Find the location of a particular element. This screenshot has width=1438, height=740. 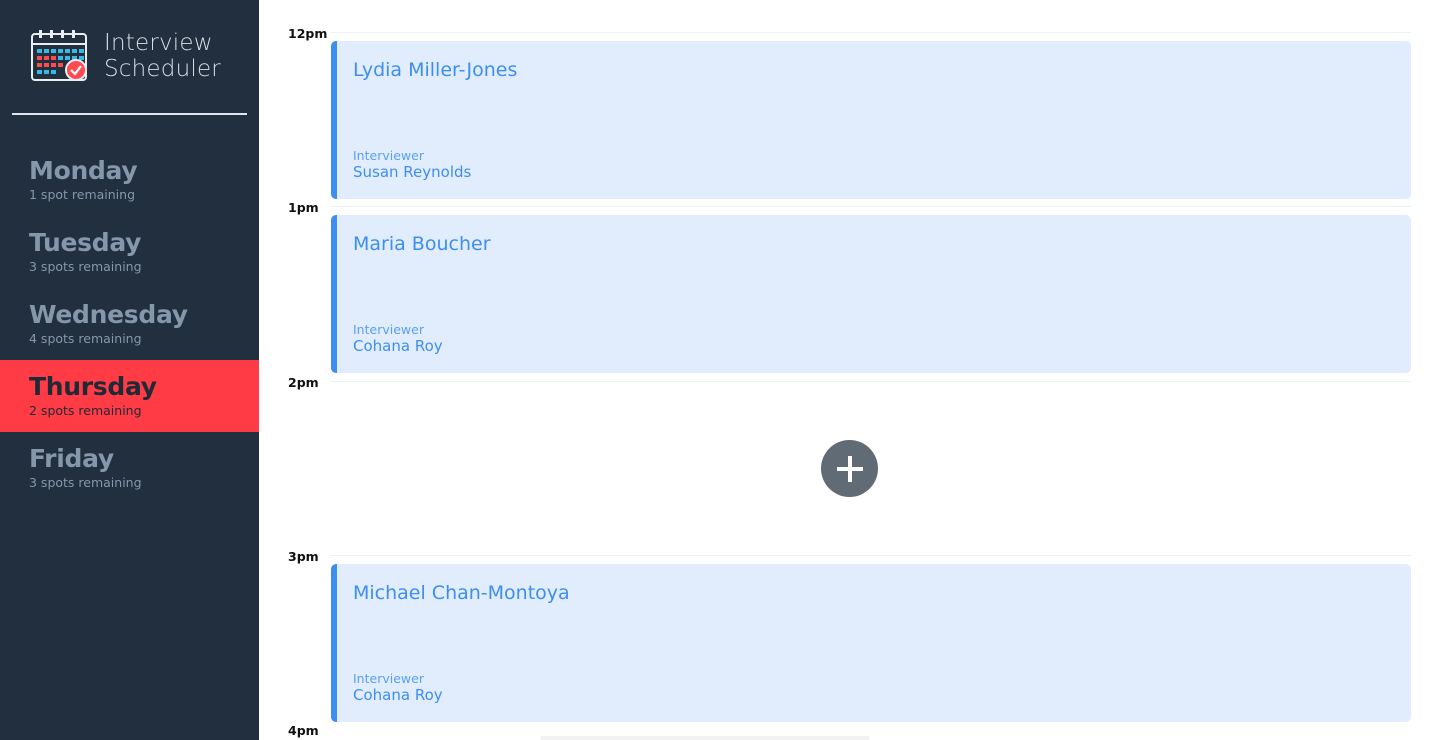

scroll-shadow is located at coordinates (705, 738).